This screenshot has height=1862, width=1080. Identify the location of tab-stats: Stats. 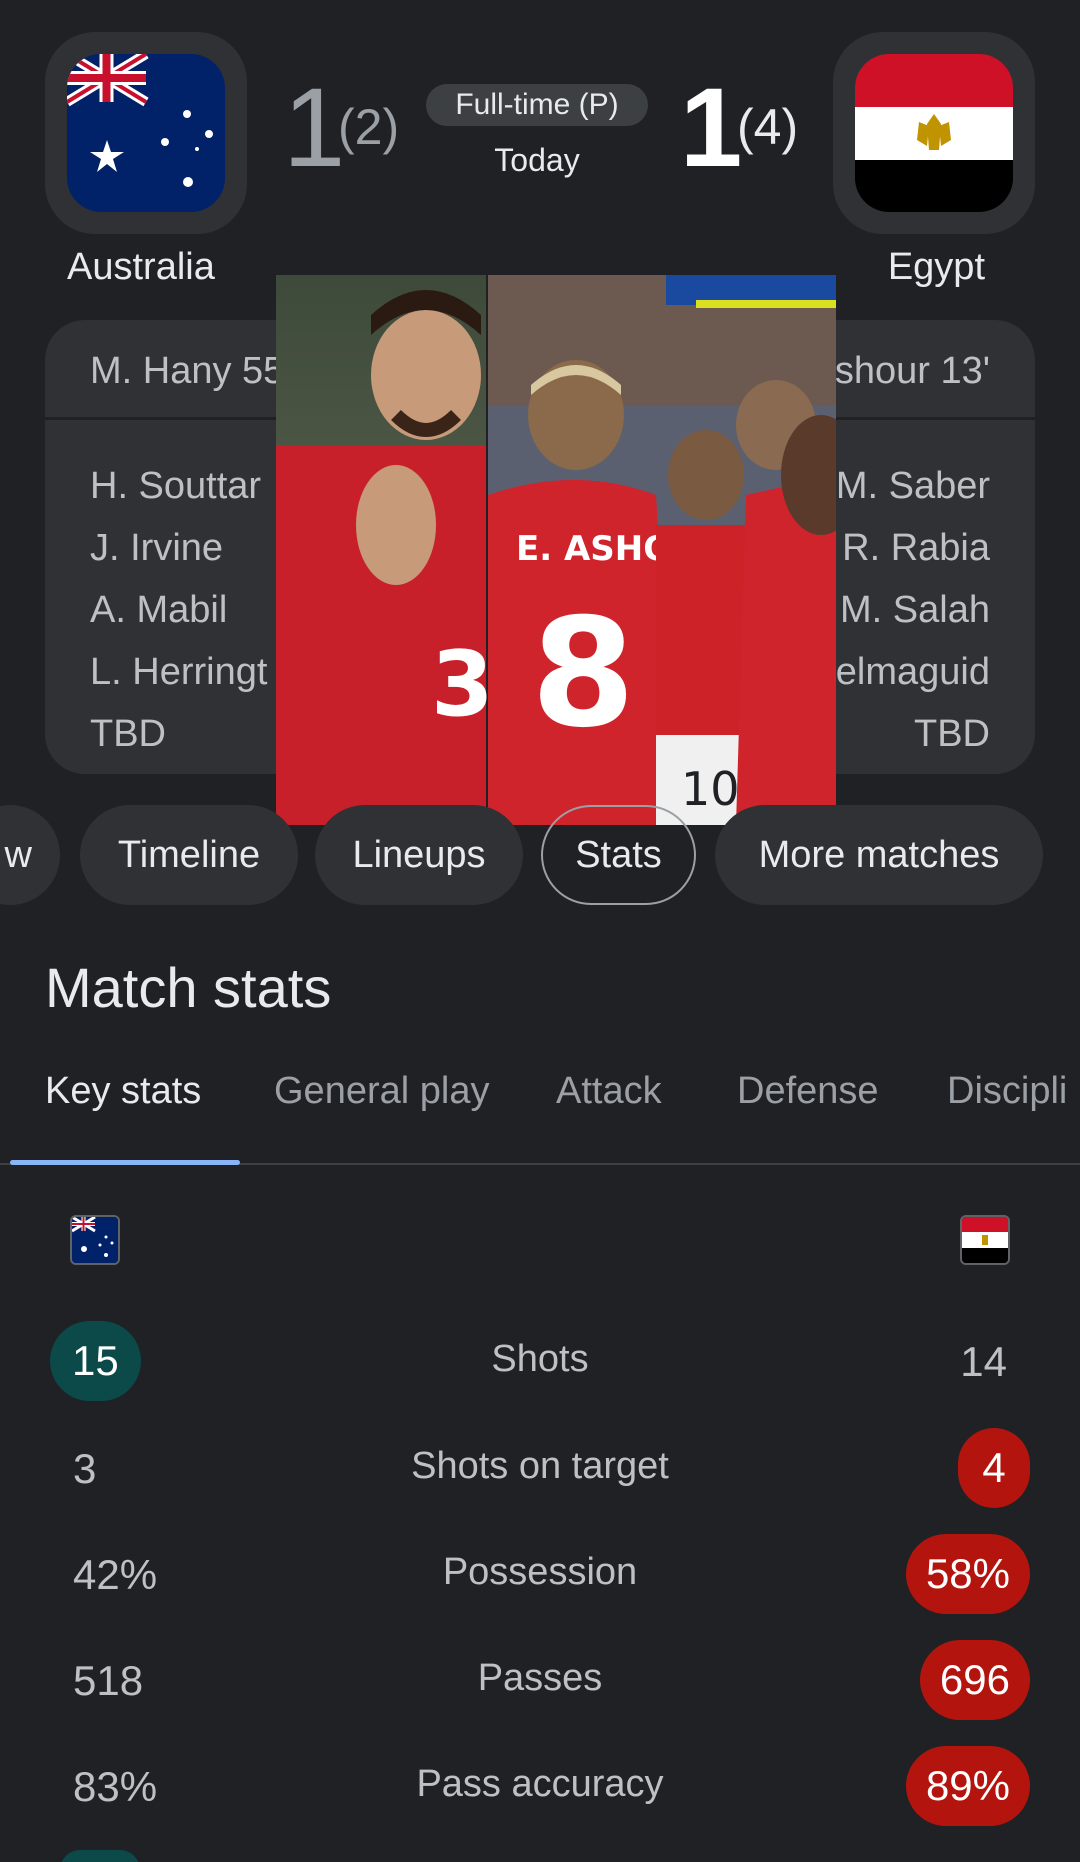
(618, 855).